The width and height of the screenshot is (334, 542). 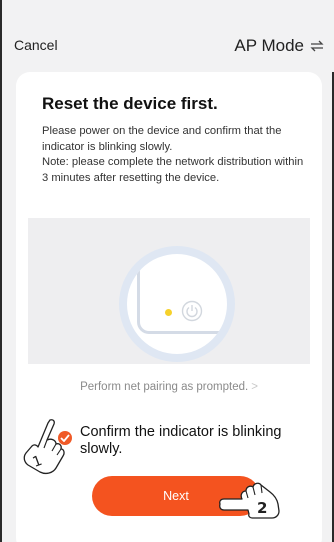 I want to click on device-halo, so click(x=177, y=304).